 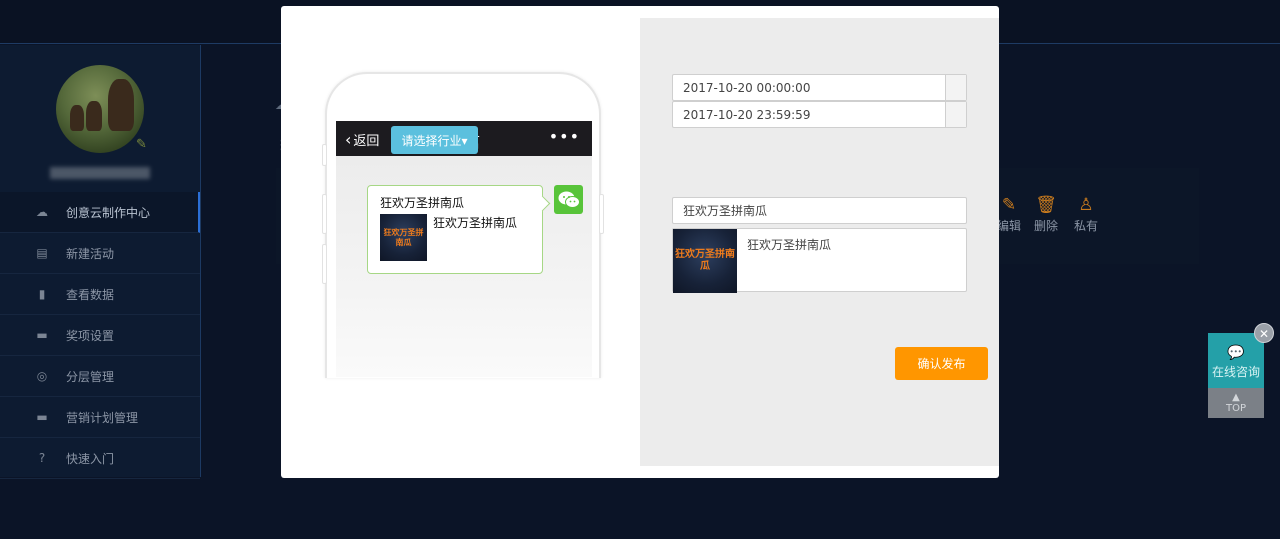 What do you see at coordinates (42, 417) in the screenshot?
I see `briefcase-icon: ▬` at bounding box center [42, 417].